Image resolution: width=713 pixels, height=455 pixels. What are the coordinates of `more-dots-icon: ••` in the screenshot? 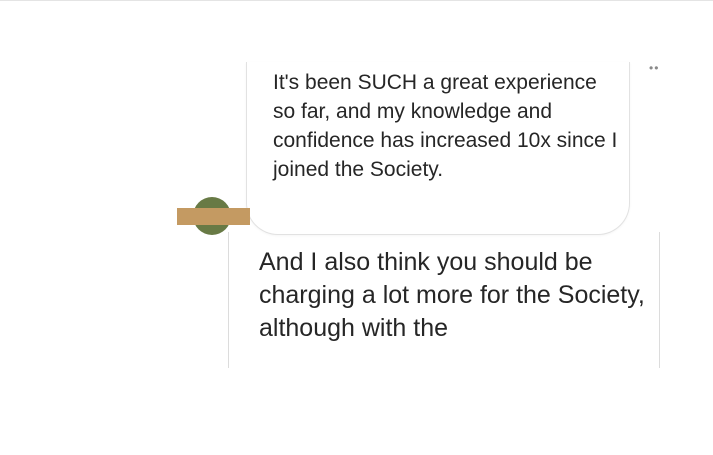 It's located at (654, 68).